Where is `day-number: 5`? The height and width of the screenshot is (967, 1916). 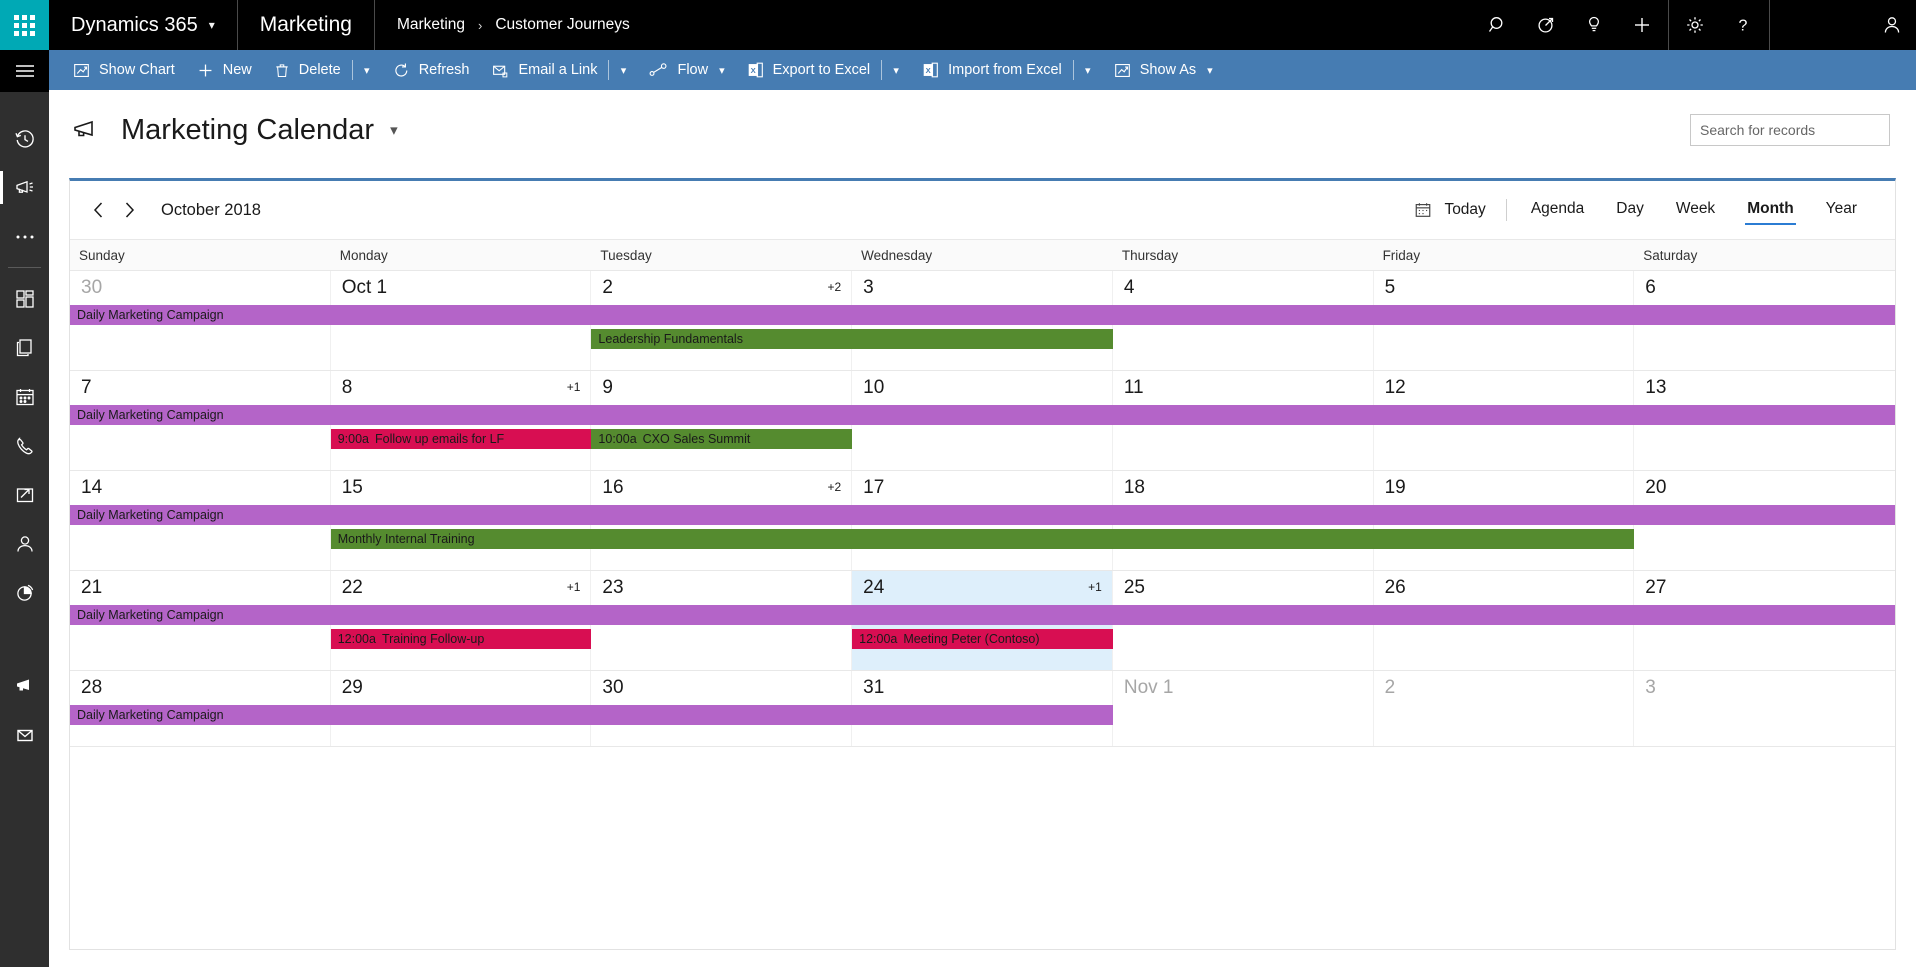 day-number: 5 is located at coordinates (1390, 288).